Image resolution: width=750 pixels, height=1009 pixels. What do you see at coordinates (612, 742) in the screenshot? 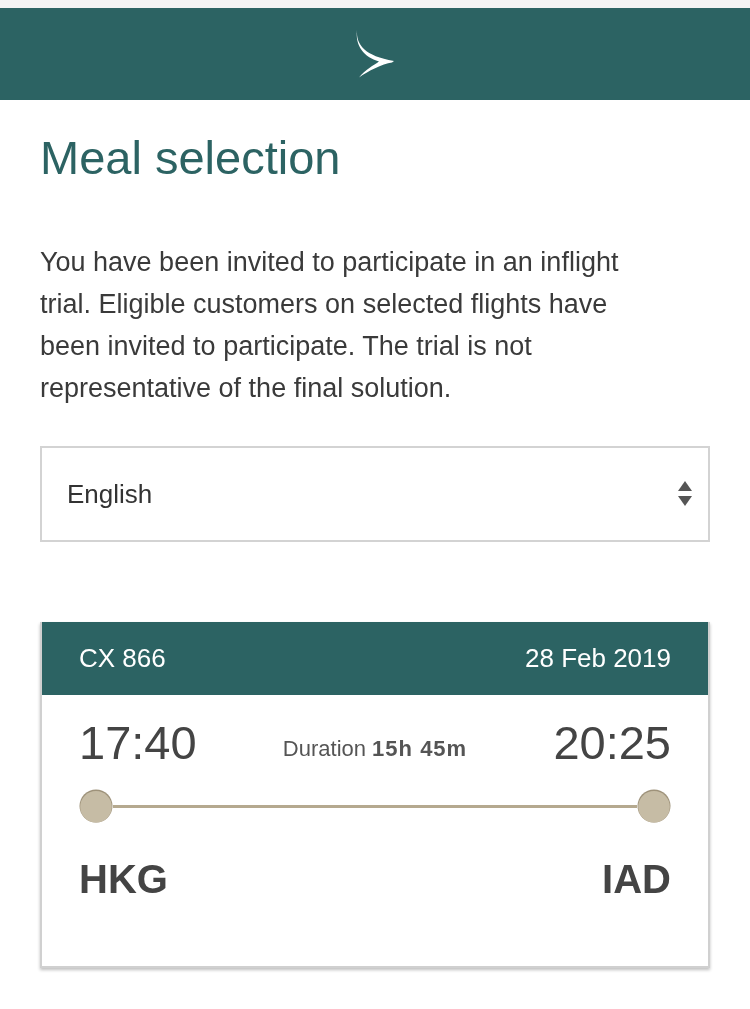
I see `arrival-time: 20:25` at bounding box center [612, 742].